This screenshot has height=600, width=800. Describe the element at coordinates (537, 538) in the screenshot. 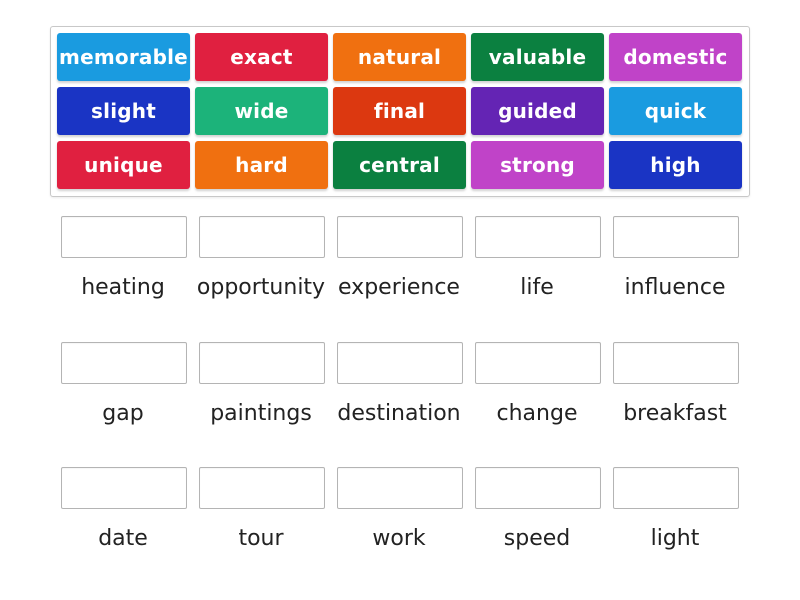

I see `target-word-label: speed` at that location.